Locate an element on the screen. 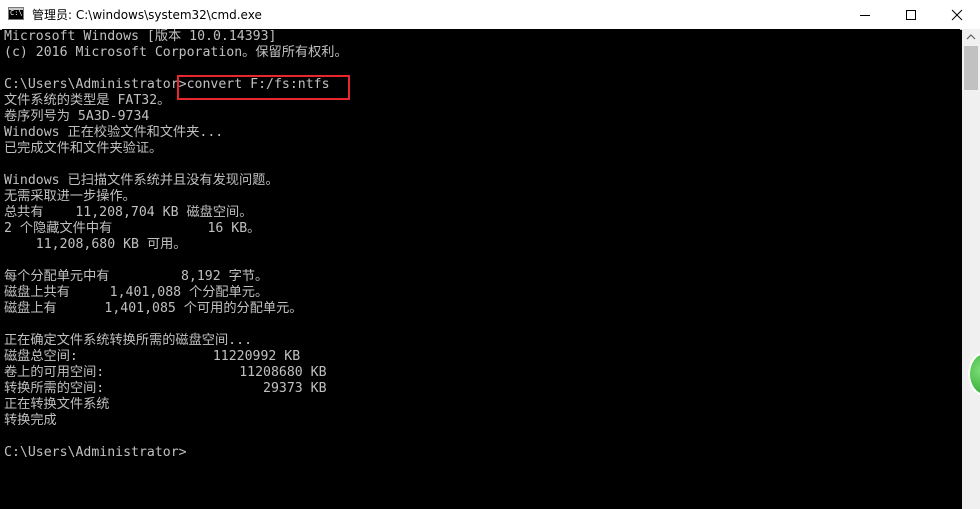  console-line: (c) 2016 Microsoft Corporation。保留所有权利。 is located at coordinates (176, 52).